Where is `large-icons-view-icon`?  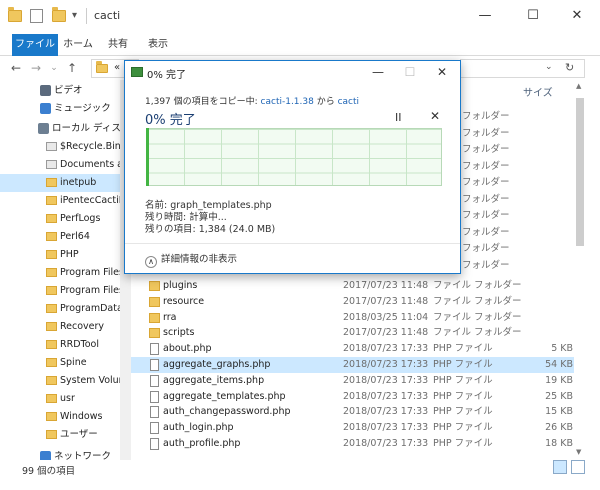 large-icons-view-icon is located at coordinates (578, 467).